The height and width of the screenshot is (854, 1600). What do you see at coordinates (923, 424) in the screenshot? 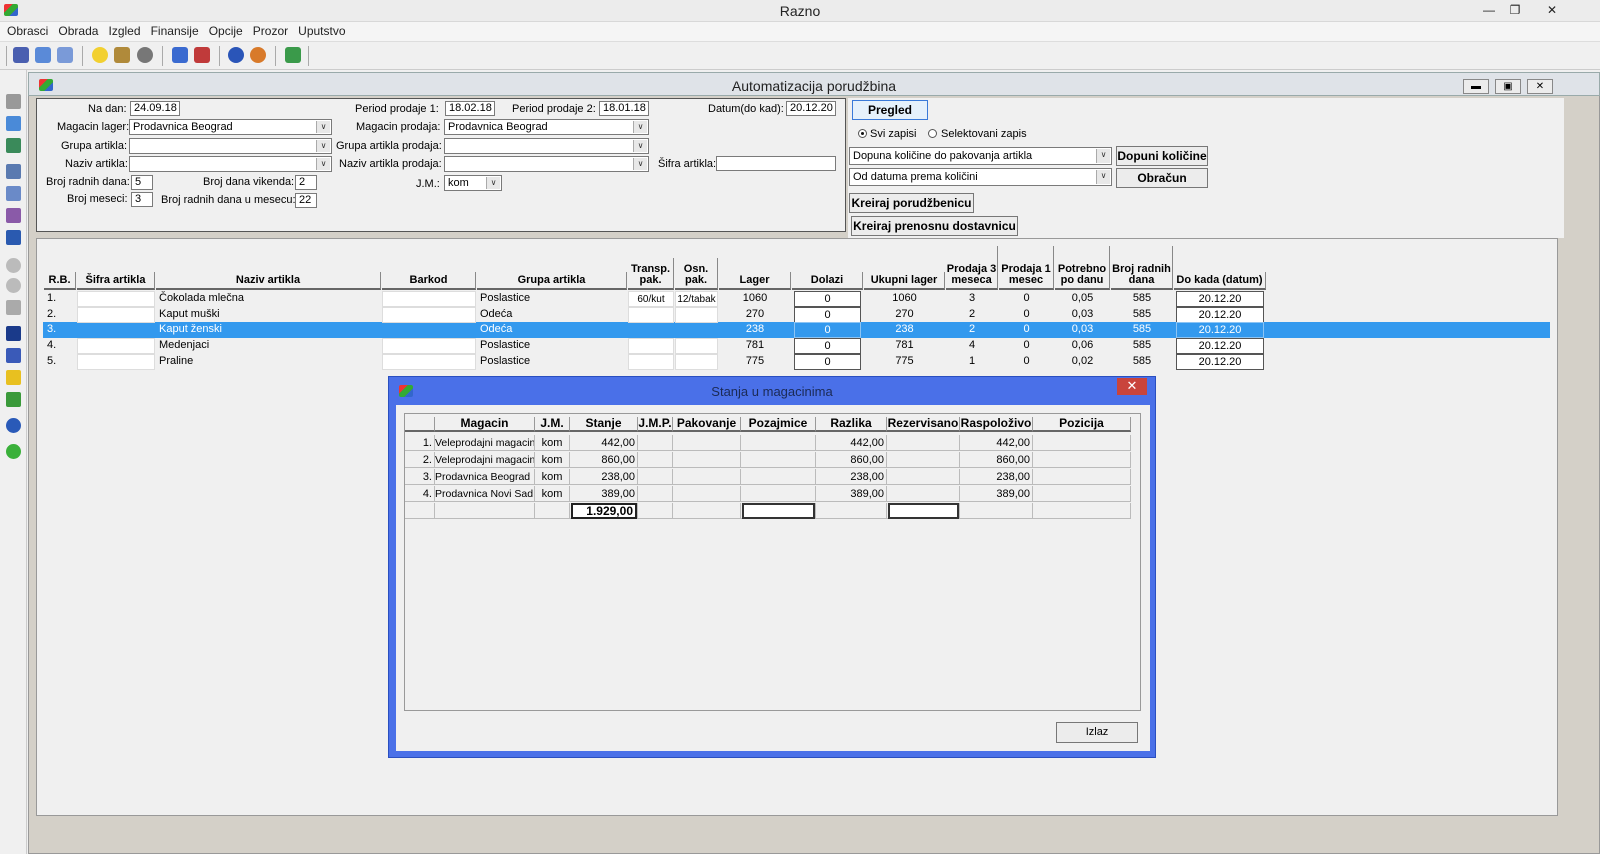
I see `column-header: Rezervisano` at bounding box center [923, 424].